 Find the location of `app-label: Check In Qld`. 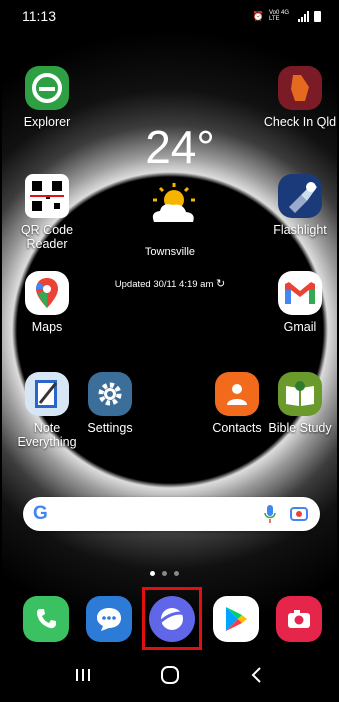

app-label: Check In Qld is located at coordinates (300, 122).